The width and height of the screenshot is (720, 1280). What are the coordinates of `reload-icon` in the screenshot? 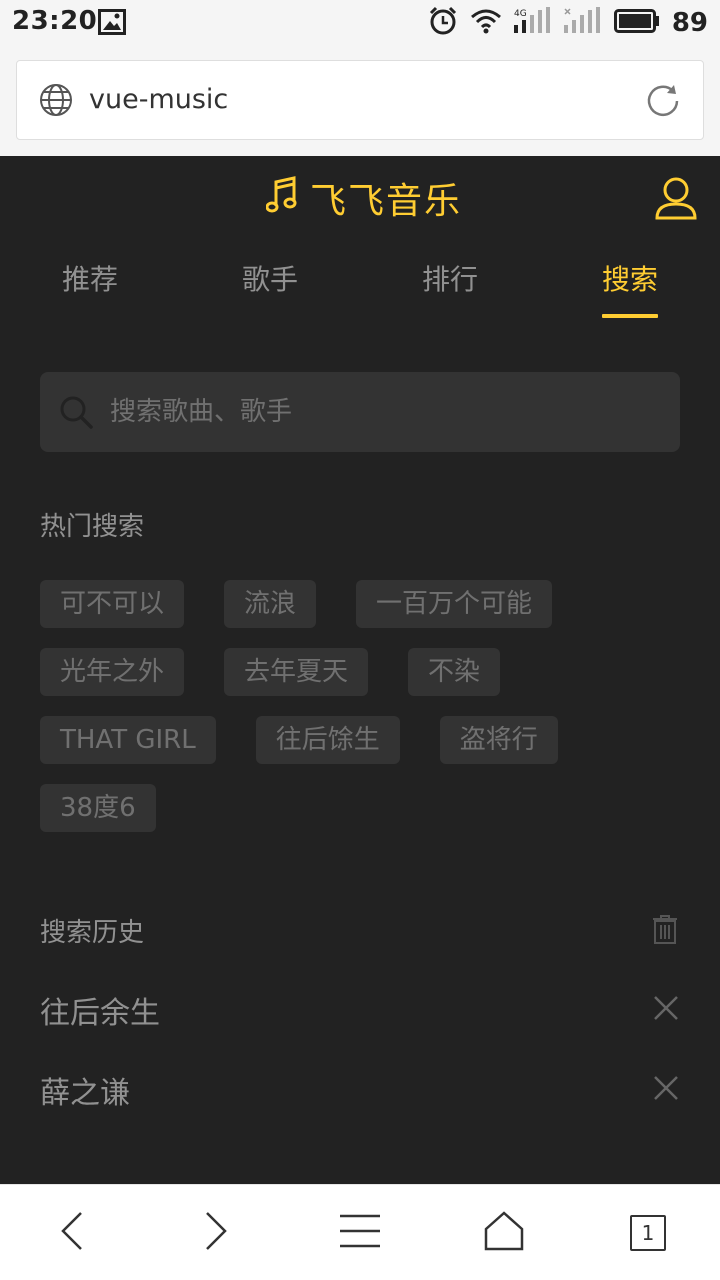 It's located at (663, 103).